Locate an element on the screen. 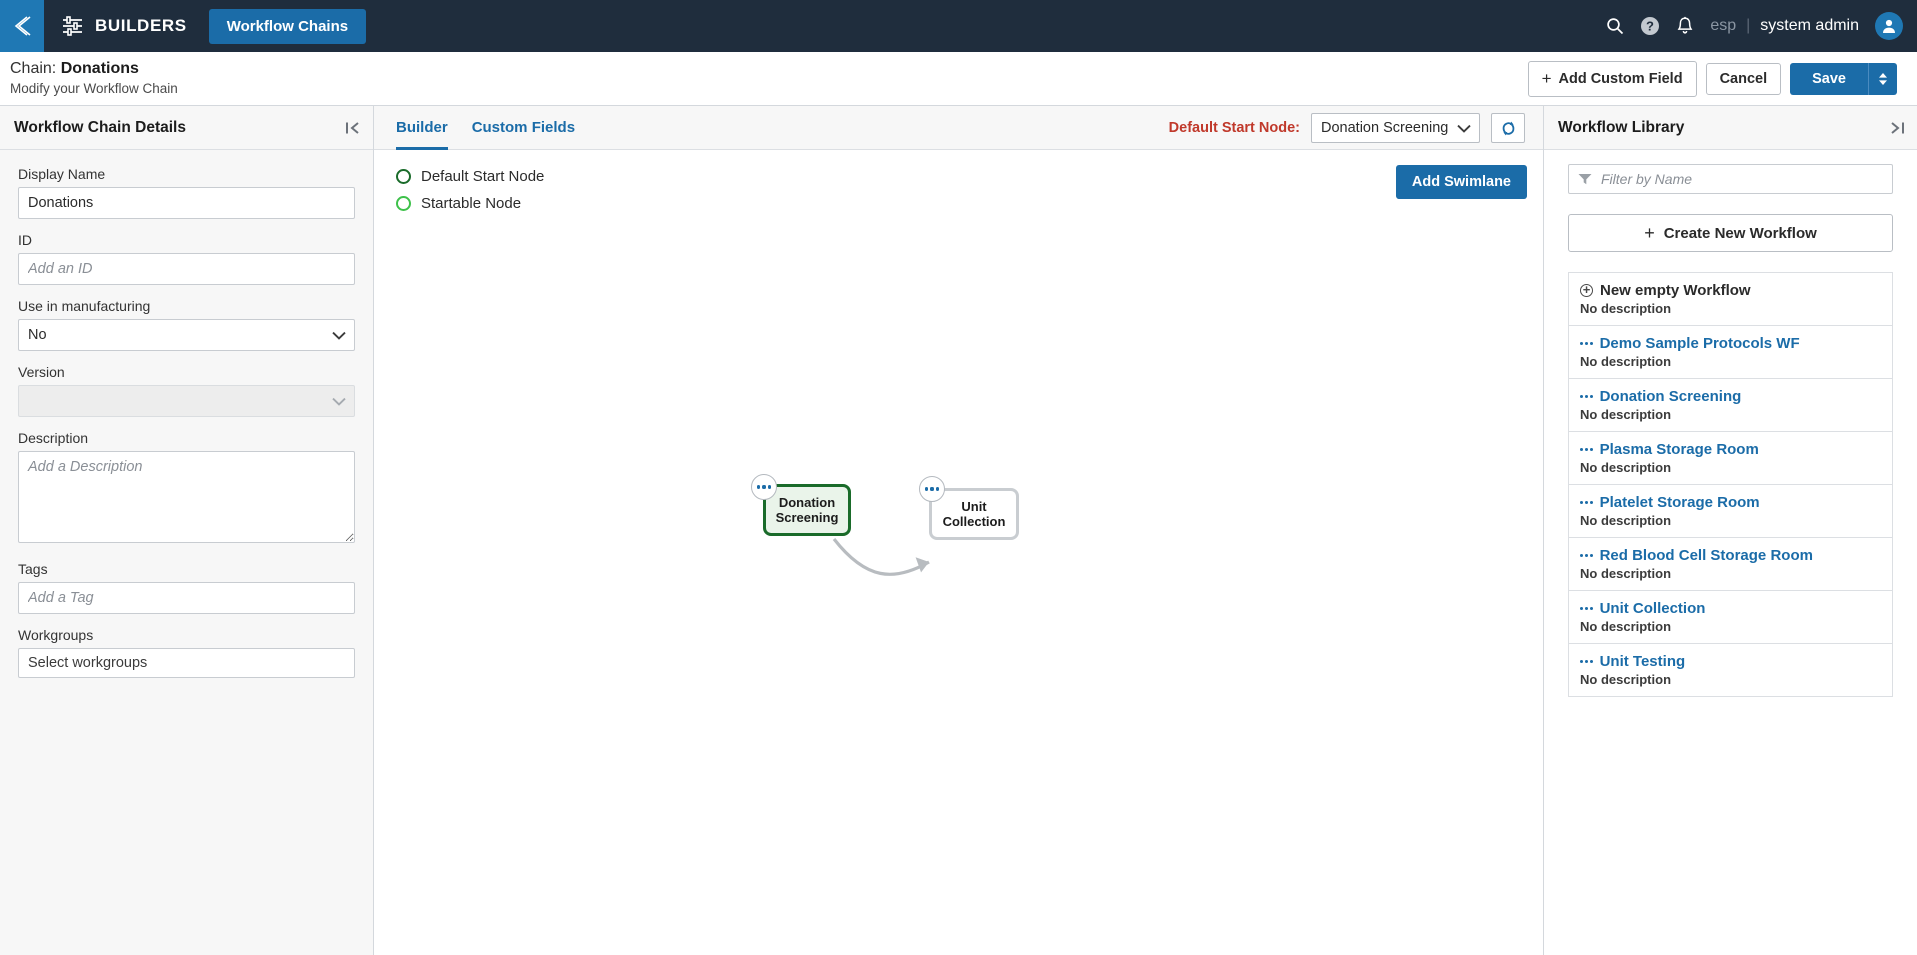  refresh-button is located at coordinates (1508, 128).